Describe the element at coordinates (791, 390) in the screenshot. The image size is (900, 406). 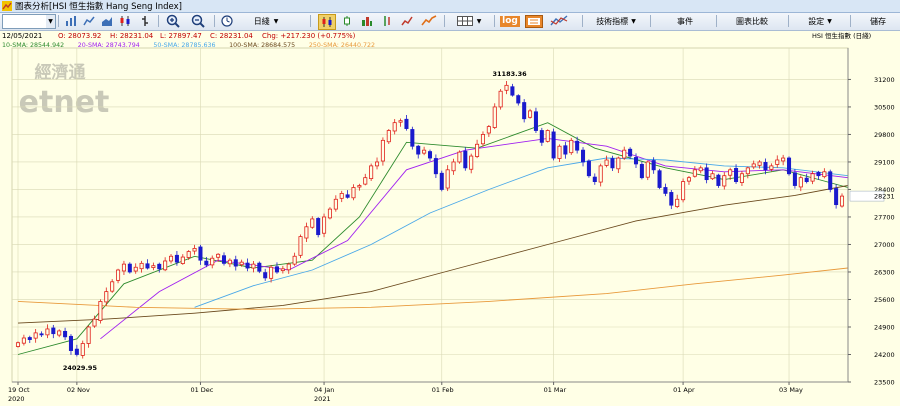
I see `x-tick-label: 03 May` at that location.